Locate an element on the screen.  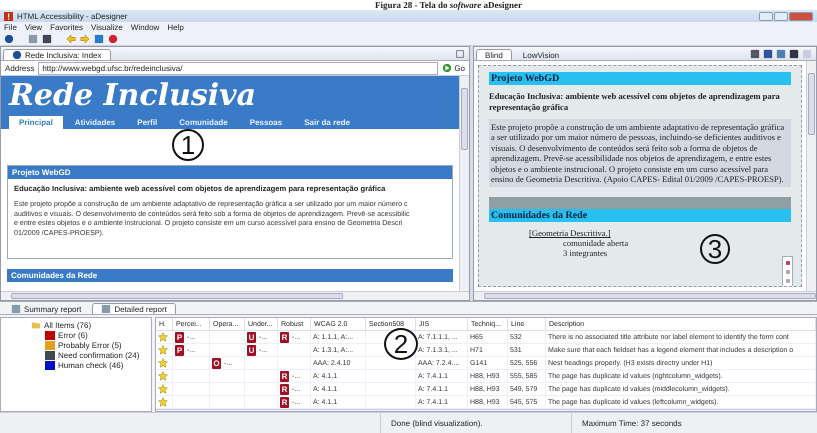
report-tab: Detailed report is located at coordinates (134, 308).